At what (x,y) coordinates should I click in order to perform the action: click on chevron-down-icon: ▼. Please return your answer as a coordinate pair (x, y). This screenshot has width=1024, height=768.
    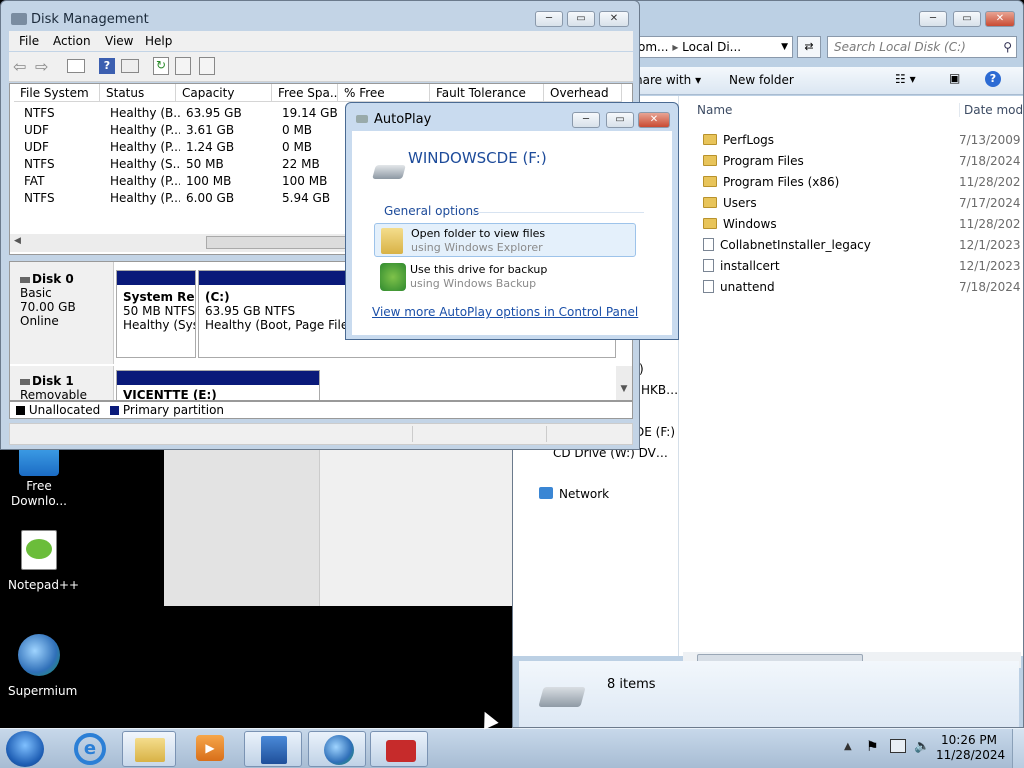
    Looking at the image, I should click on (784, 47).